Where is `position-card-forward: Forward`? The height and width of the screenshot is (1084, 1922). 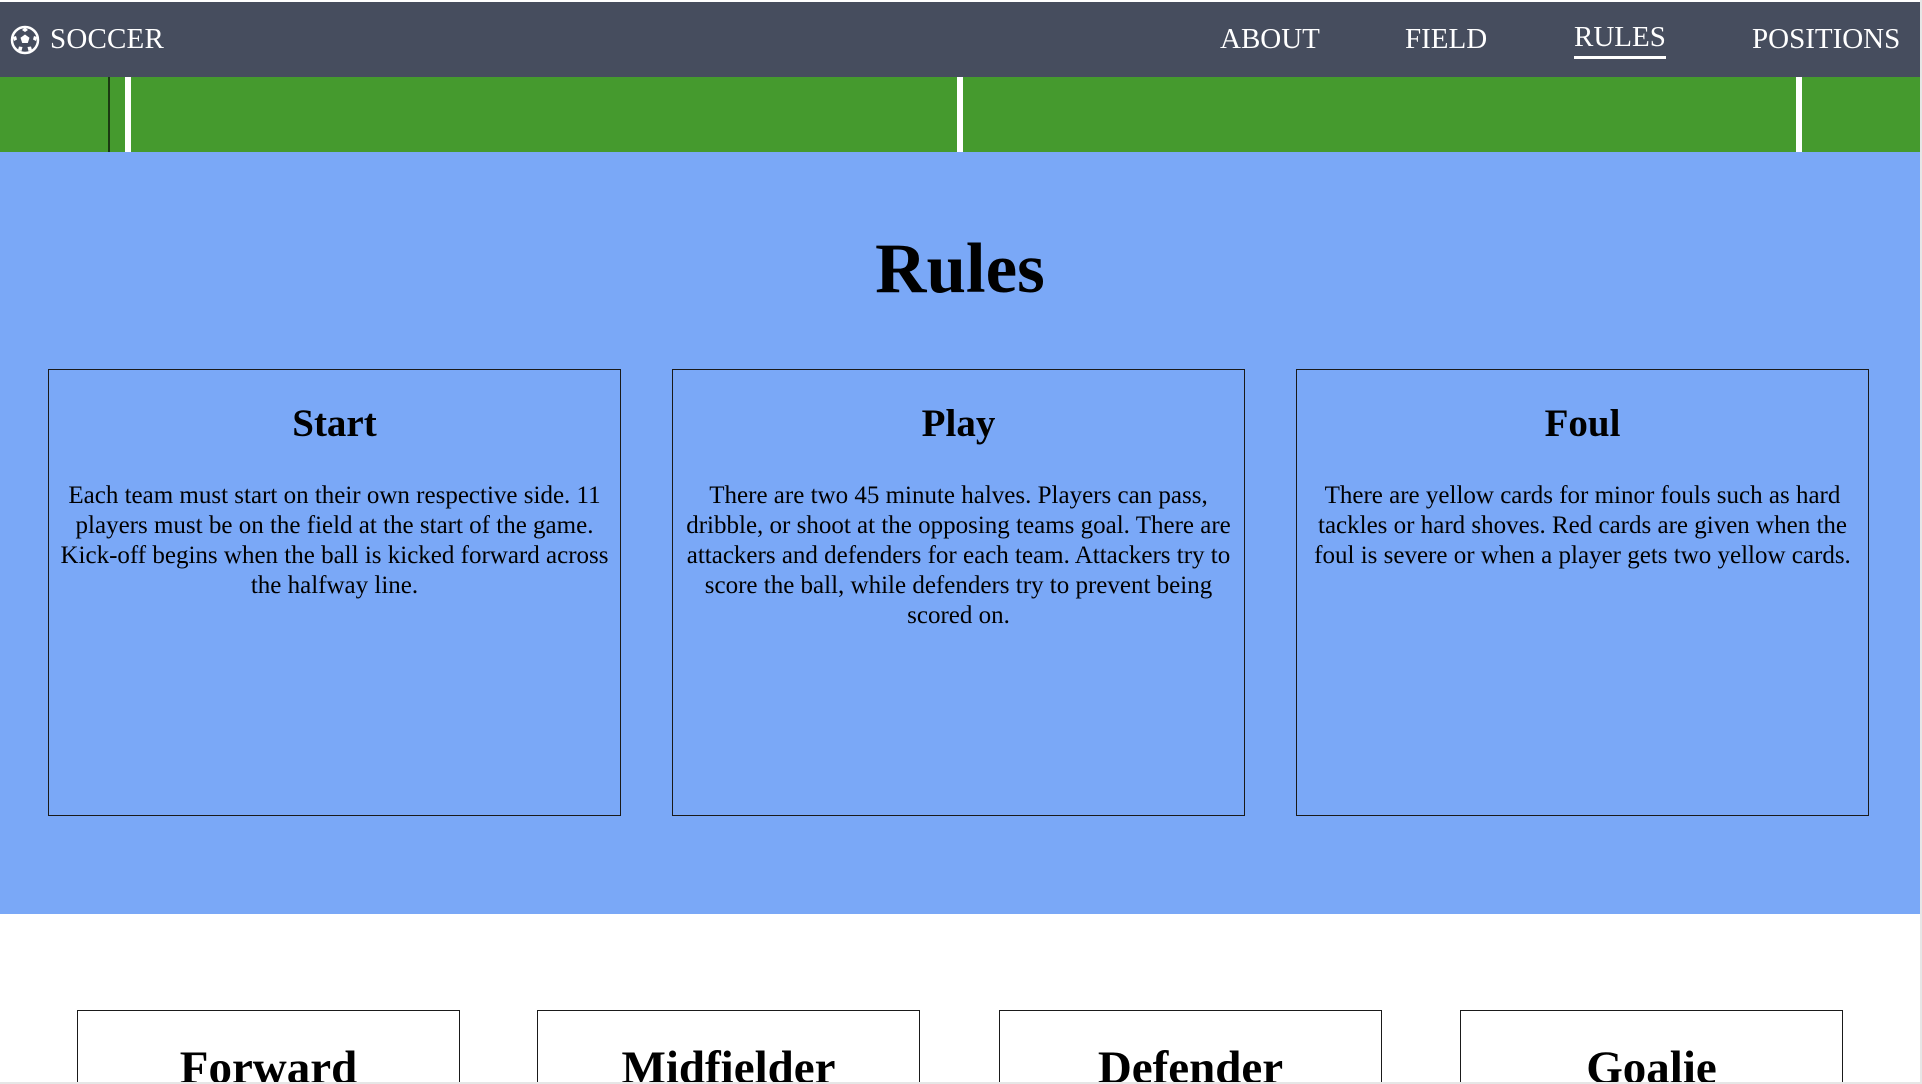
position-card-forward: Forward is located at coordinates (268, 1047).